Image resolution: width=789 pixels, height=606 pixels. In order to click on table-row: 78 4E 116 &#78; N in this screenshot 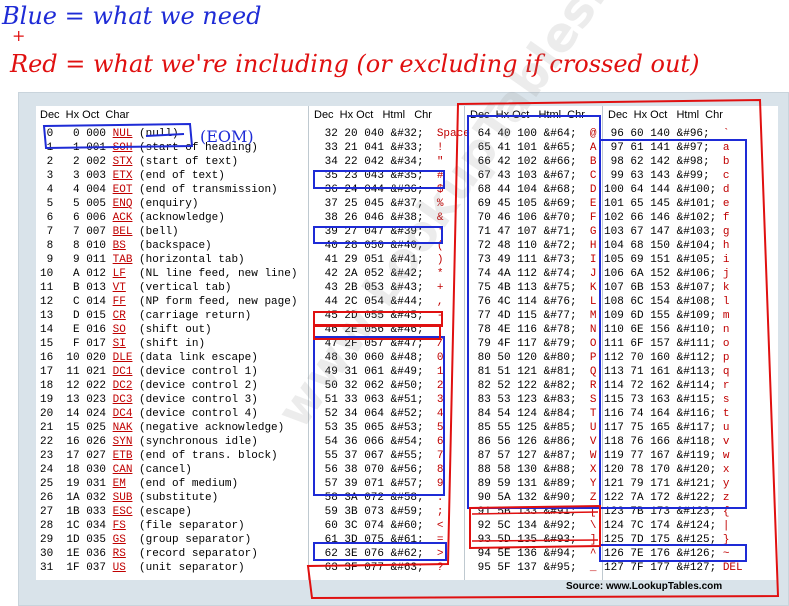, I will do `click(534, 330)`.